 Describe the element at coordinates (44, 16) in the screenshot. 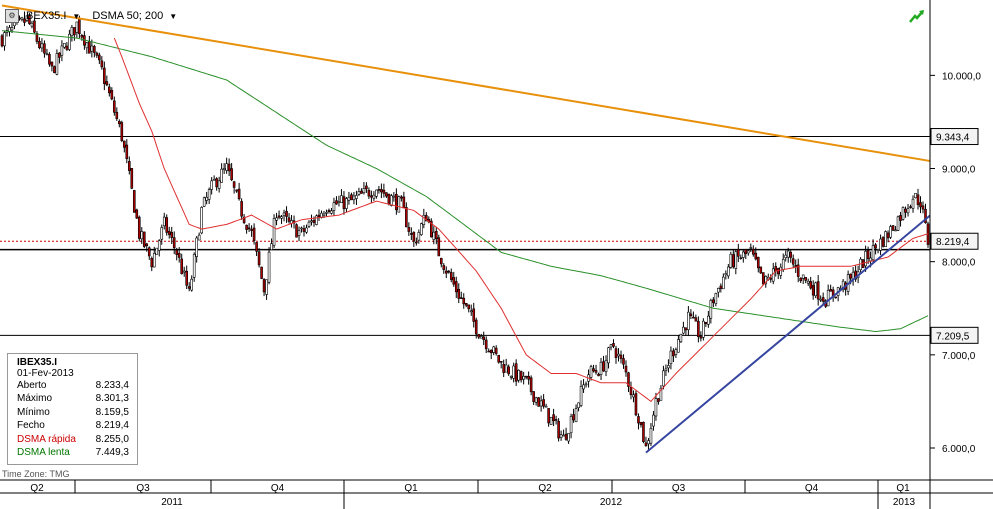

I see `symbol-selector: IBEX35.I` at that location.